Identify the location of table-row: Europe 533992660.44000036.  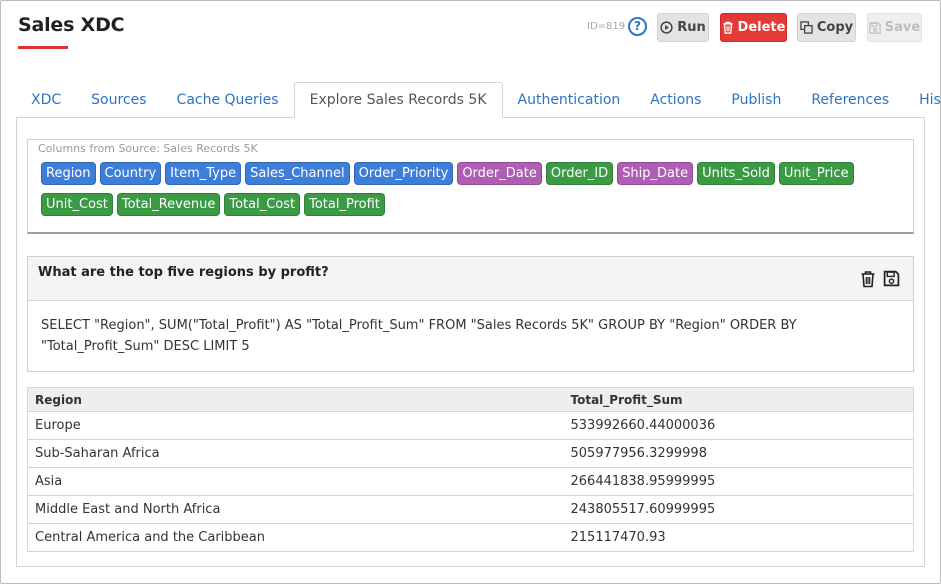
(470, 425).